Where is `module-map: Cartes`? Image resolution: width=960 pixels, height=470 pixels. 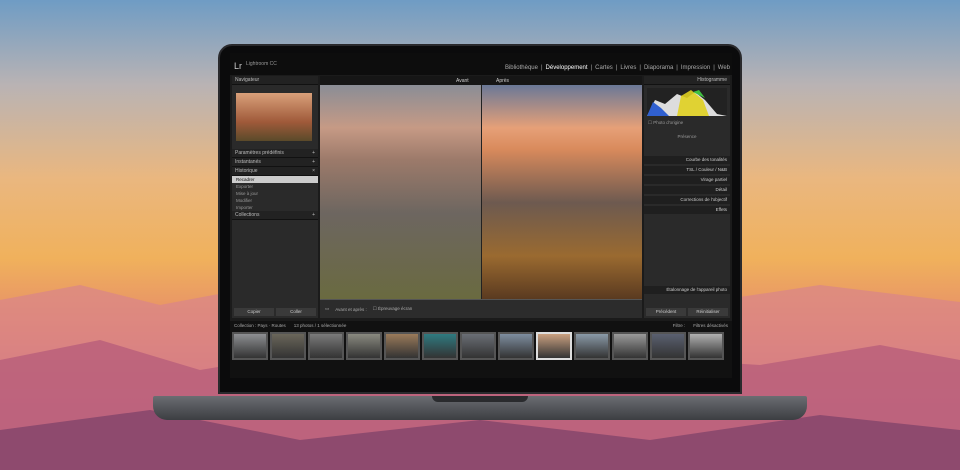
module-map: Cartes is located at coordinates (604, 68).